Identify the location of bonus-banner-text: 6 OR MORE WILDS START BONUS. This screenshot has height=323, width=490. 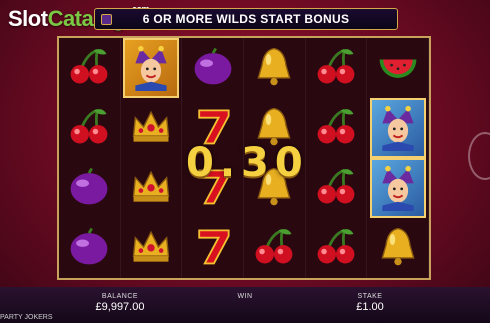
(246, 19).